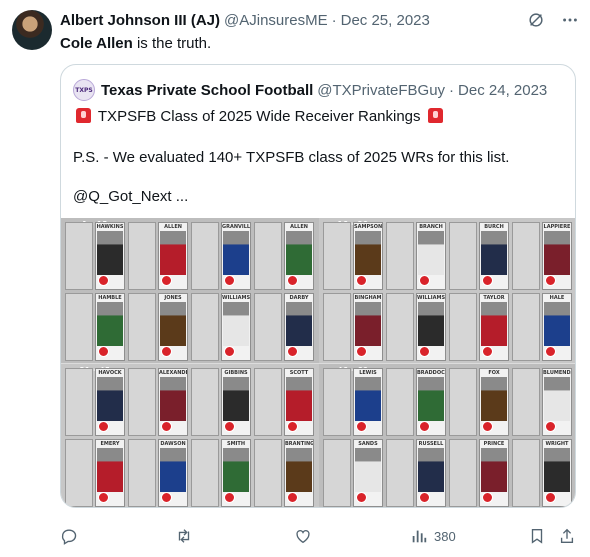  Describe the element at coordinates (236, 227) in the screenshot. I see `player-name: GRANVILLE` at that location.